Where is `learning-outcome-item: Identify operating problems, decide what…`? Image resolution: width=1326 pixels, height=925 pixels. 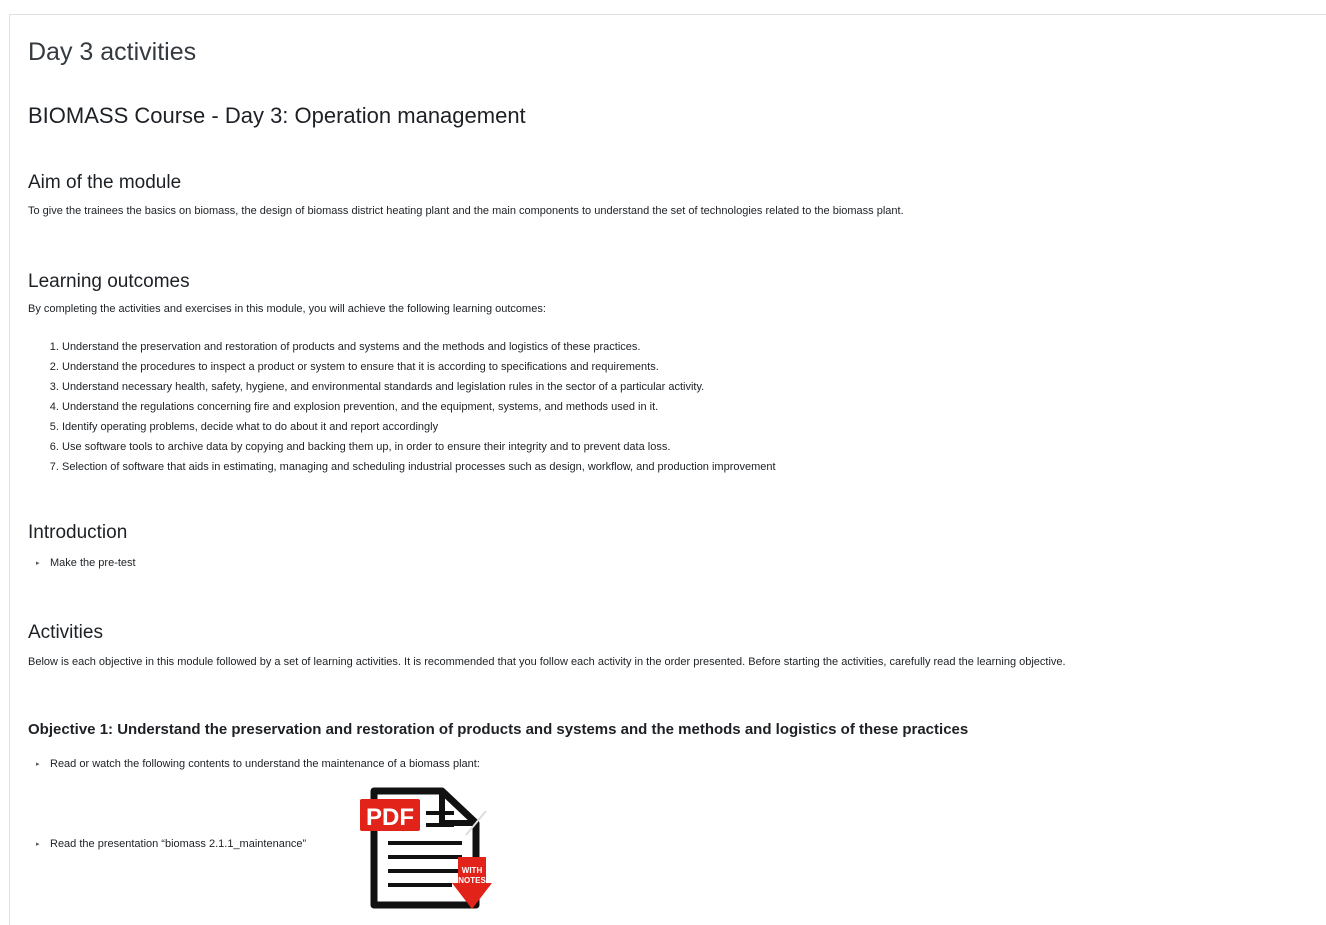
learning-outcome-item: Identify operating problems, decide what… is located at coordinates (419, 427).